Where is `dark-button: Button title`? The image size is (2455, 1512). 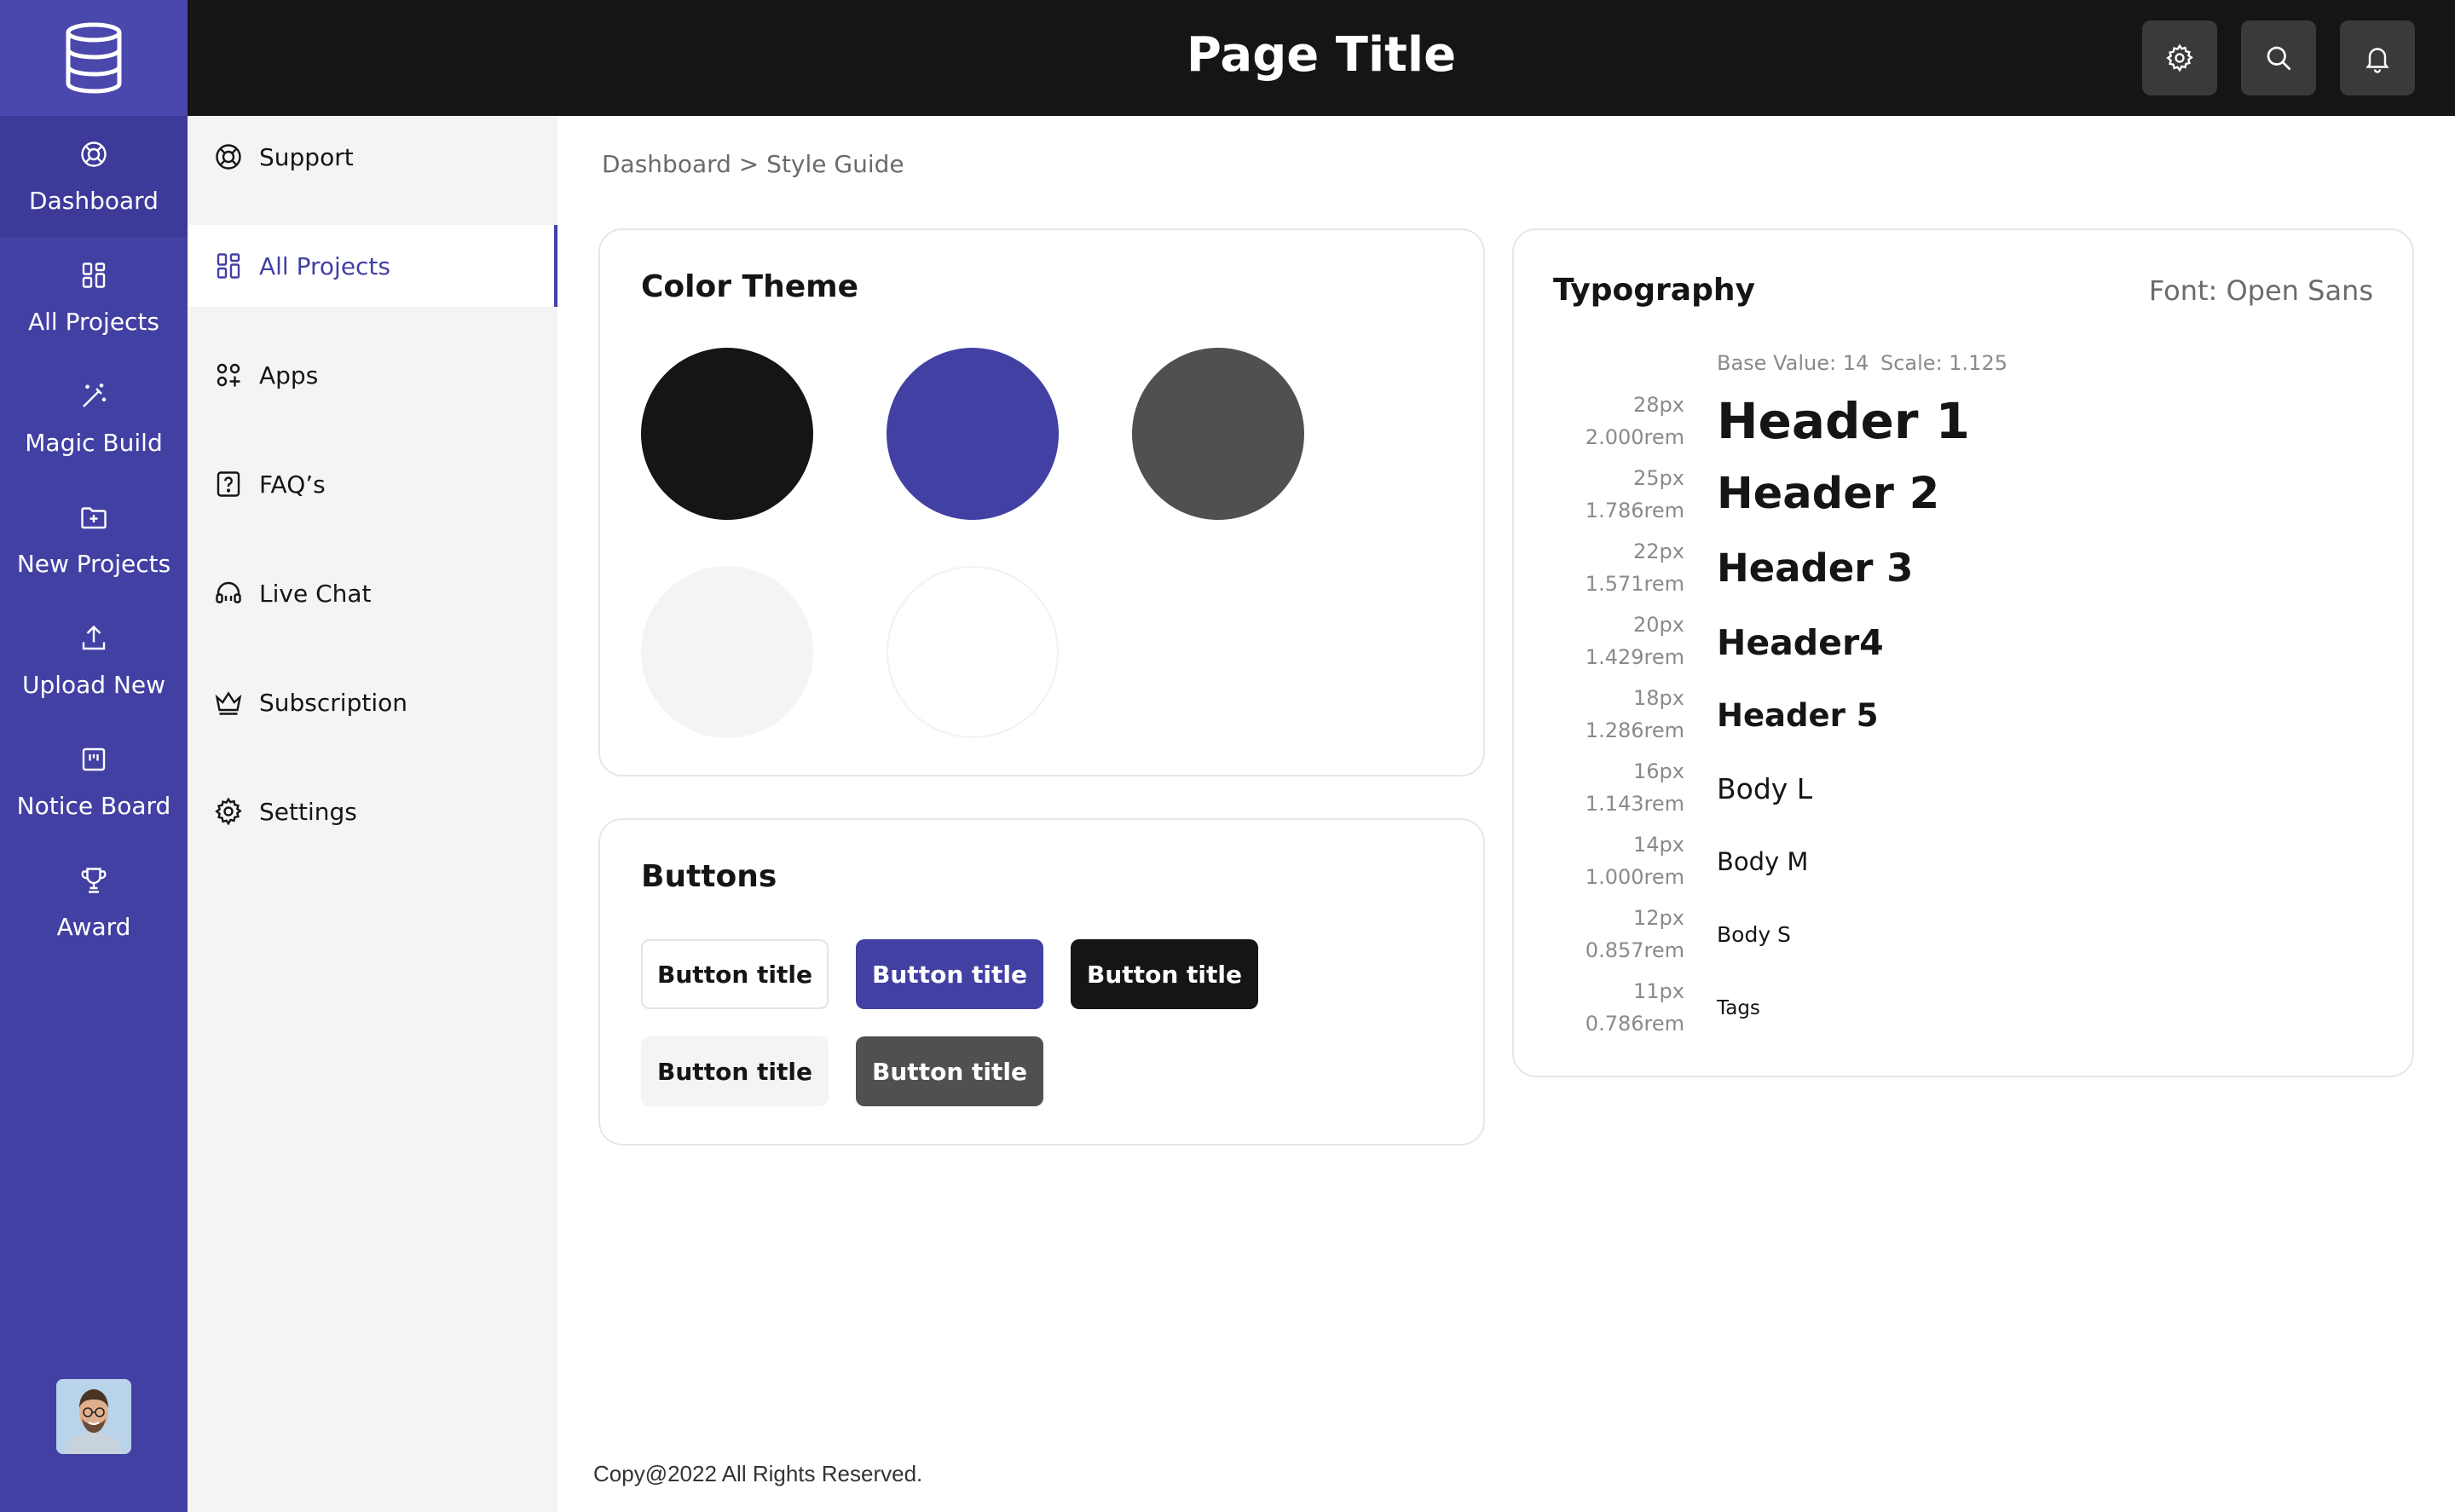
dark-button: Button title is located at coordinates (1164, 974).